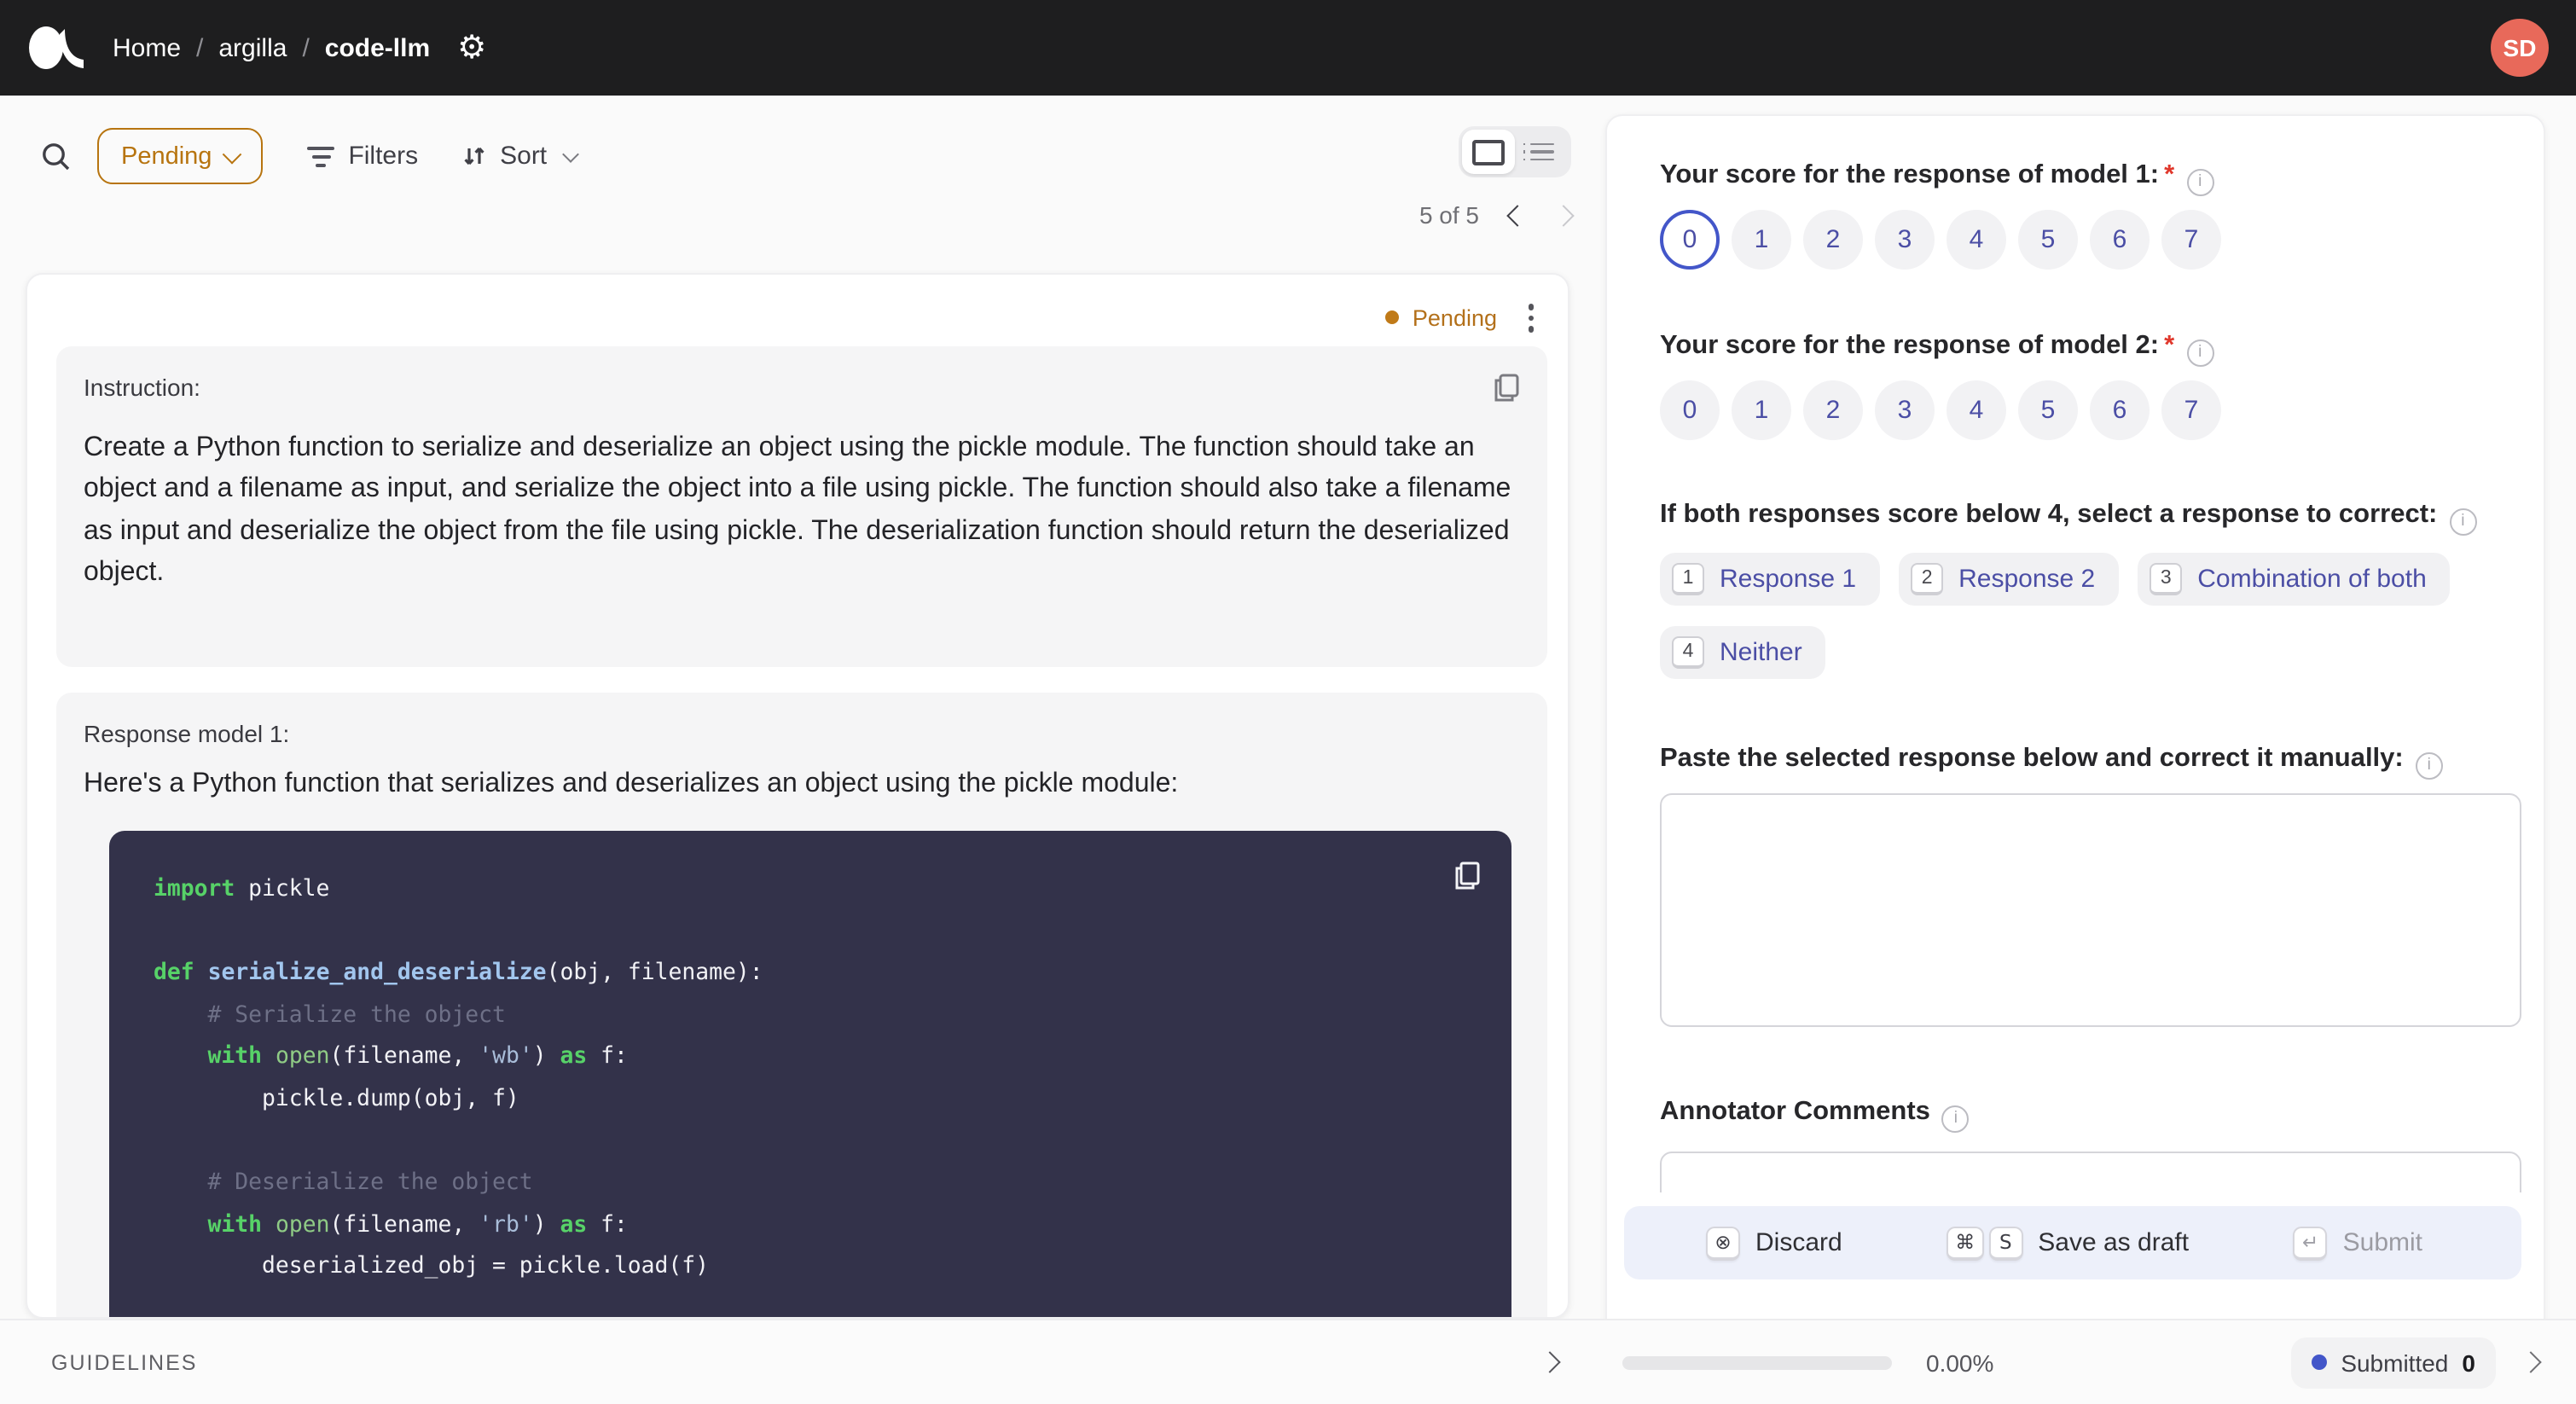  I want to click on breadcrumb-workspace: argilla, so click(252, 48).